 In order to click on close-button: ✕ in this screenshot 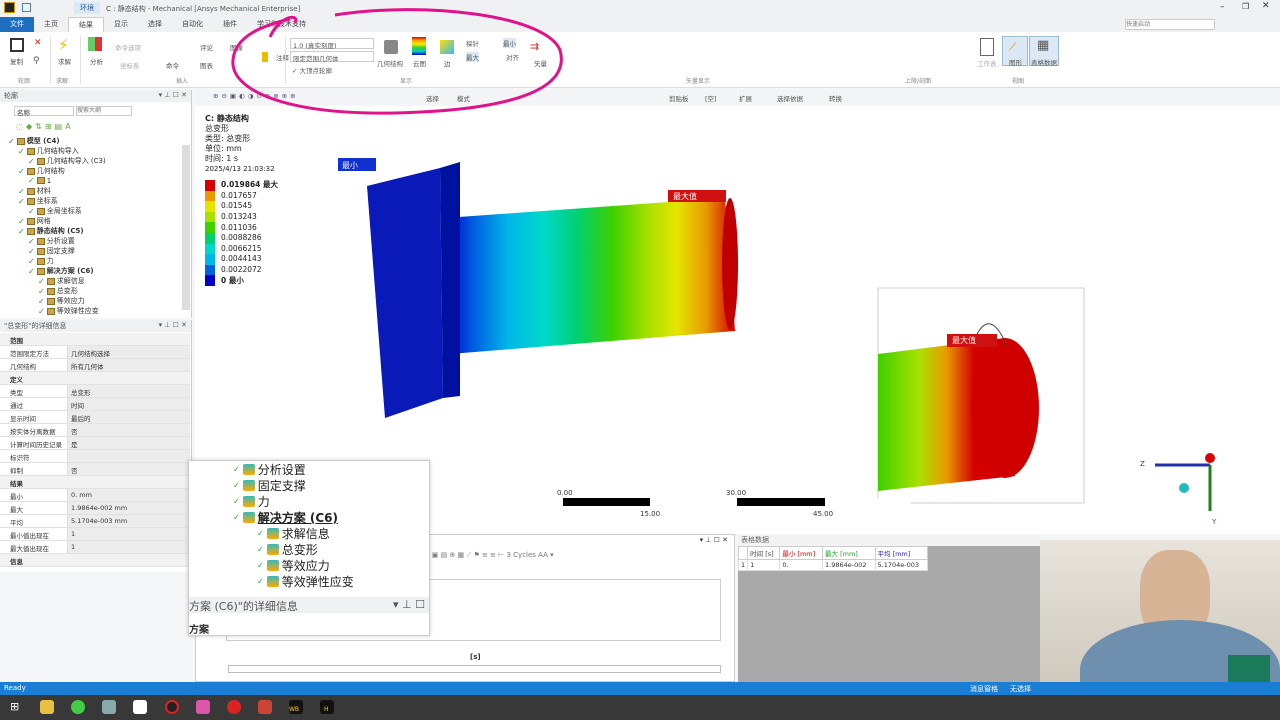, I will do `click(1266, 6)`.